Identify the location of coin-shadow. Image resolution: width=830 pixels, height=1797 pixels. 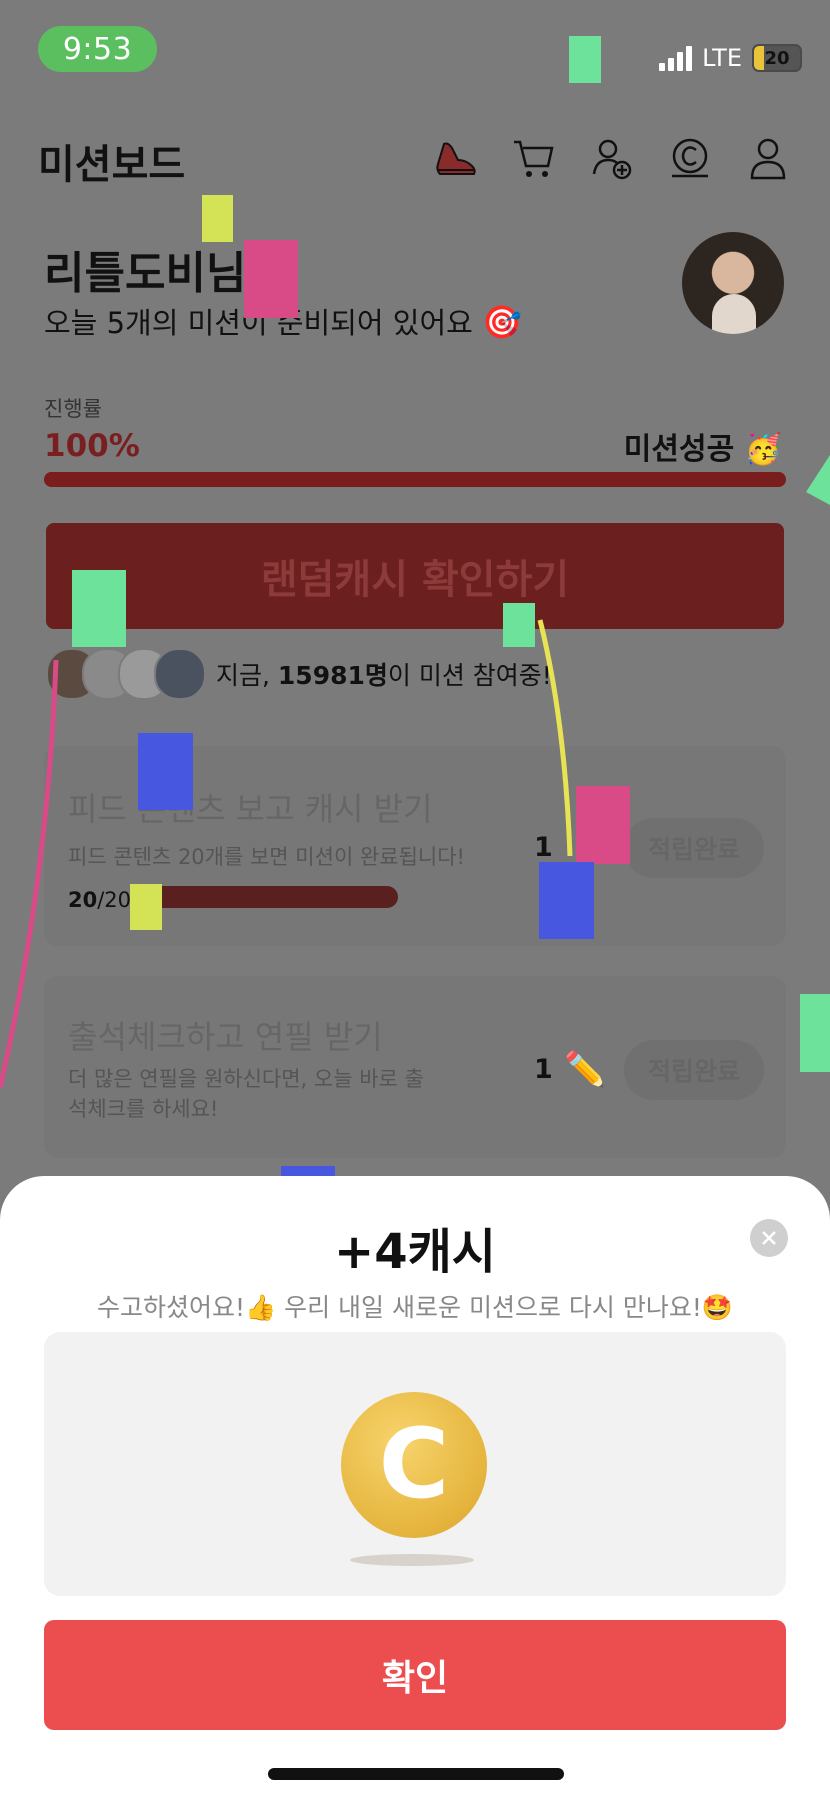
(412, 1560).